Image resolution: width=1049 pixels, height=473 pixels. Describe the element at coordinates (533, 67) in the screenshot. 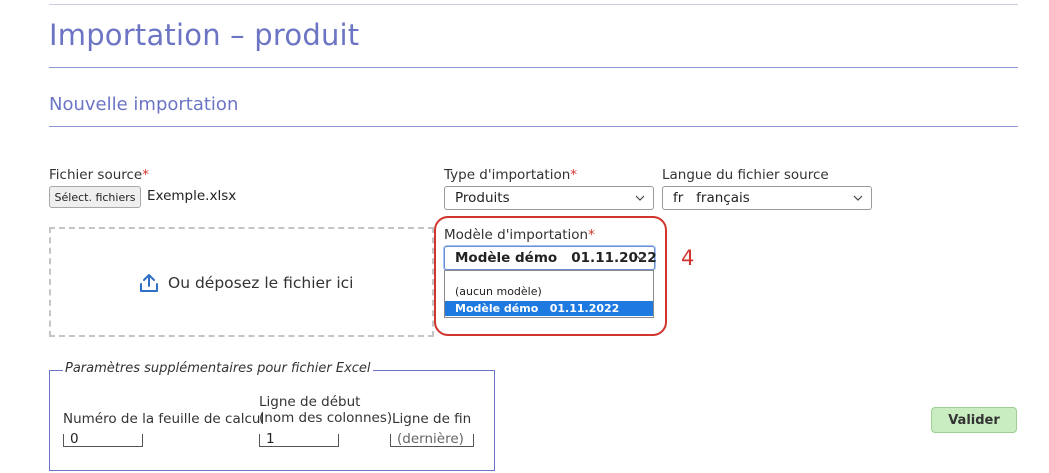

I see `title-divider` at that location.